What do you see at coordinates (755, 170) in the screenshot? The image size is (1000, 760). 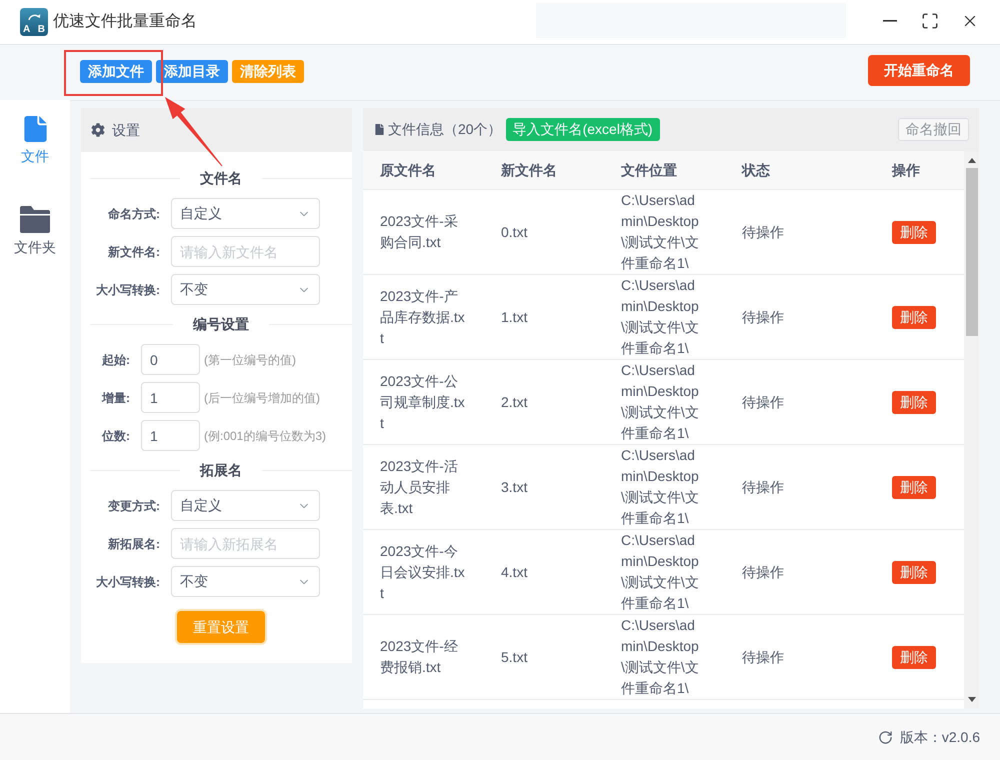 I see `column-header: 状态` at bounding box center [755, 170].